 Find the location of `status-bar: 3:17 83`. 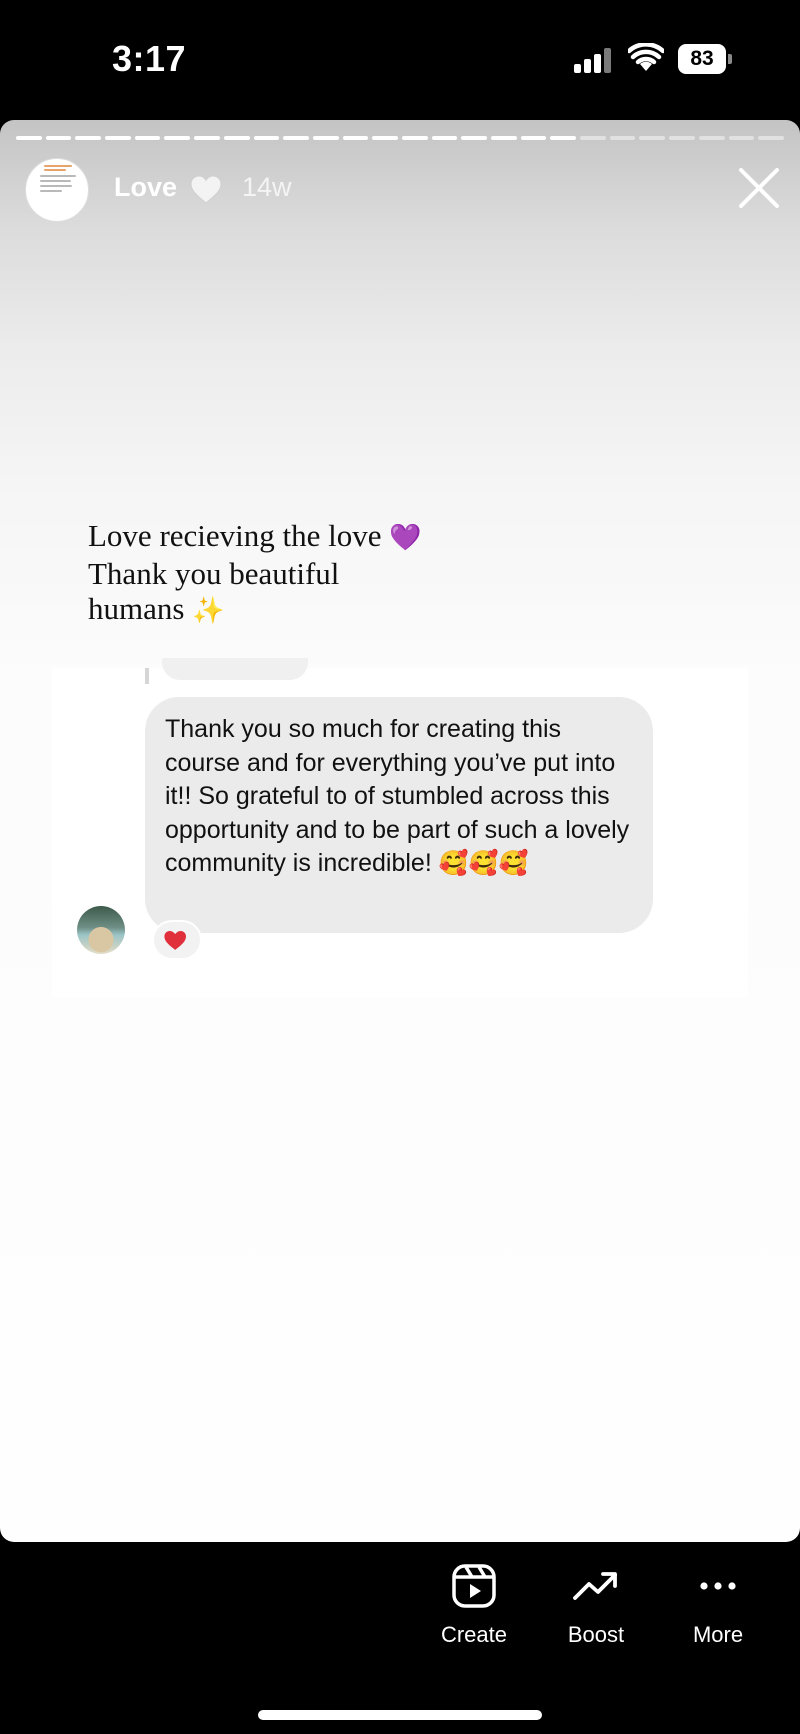

status-bar: 3:17 83 is located at coordinates (400, 59).